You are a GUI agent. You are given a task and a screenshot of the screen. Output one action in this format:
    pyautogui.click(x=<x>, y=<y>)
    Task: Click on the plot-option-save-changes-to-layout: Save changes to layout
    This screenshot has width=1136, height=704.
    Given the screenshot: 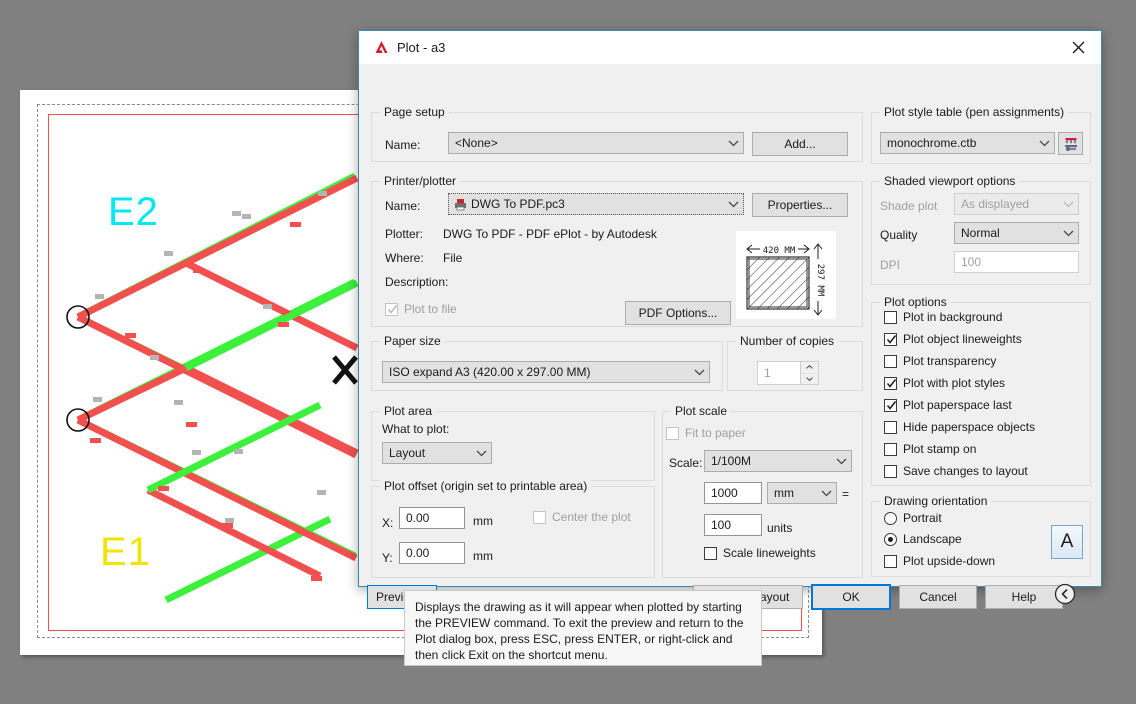 What is the action you would take?
    pyautogui.click(x=956, y=471)
    